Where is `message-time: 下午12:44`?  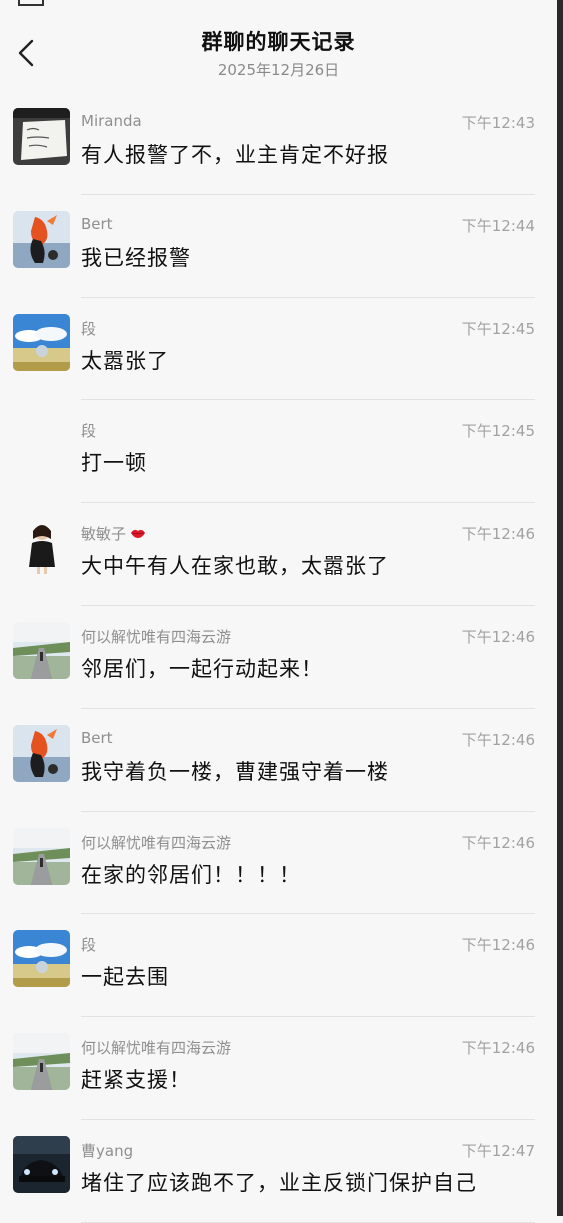 message-time: 下午12:44 is located at coordinates (498, 225).